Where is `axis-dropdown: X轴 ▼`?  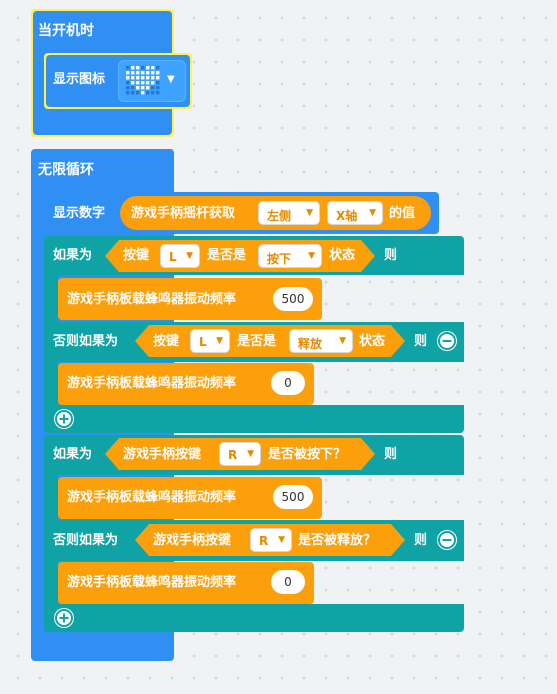 axis-dropdown: X轴 ▼ is located at coordinates (355, 213).